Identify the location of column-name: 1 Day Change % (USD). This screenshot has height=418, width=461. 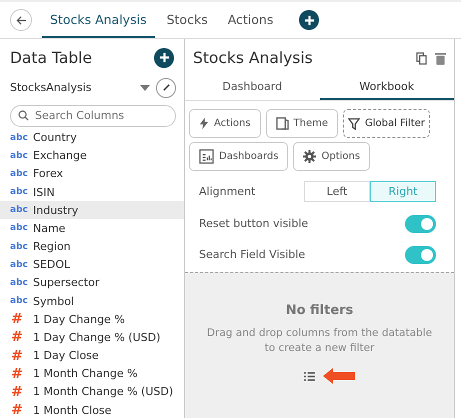
(96, 337).